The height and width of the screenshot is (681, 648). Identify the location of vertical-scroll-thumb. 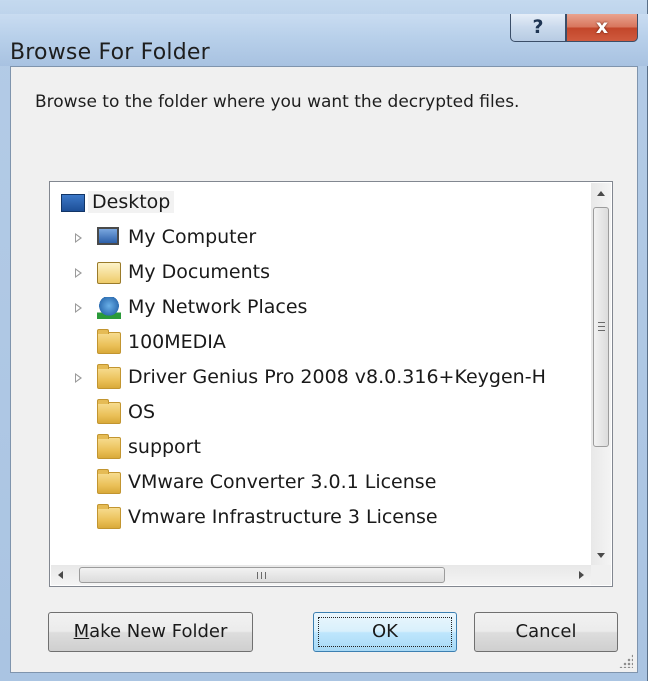
(601, 327).